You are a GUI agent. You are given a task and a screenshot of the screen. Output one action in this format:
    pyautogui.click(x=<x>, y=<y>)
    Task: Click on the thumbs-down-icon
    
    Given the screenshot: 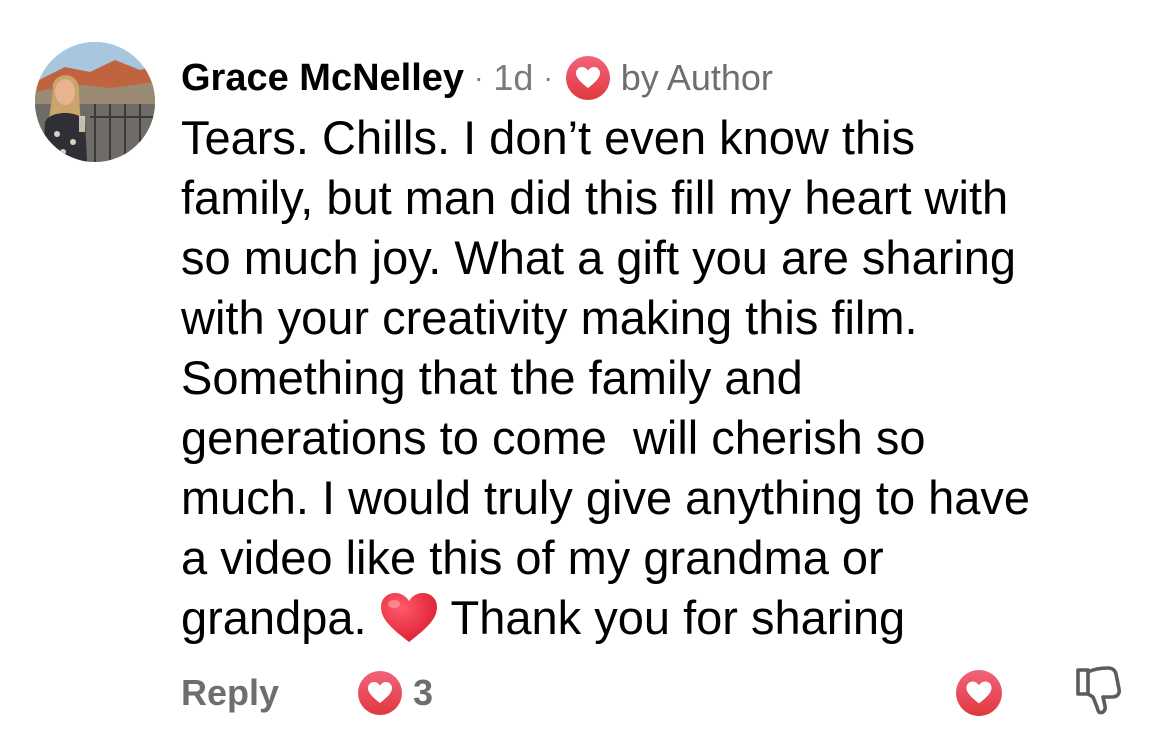 What is the action you would take?
    pyautogui.click(x=1098, y=690)
    